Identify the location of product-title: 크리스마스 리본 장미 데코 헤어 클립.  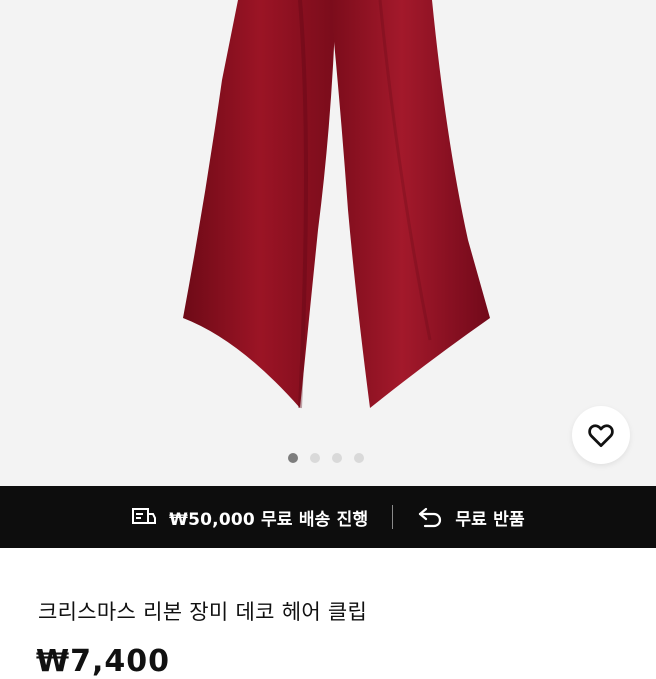
(203, 612).